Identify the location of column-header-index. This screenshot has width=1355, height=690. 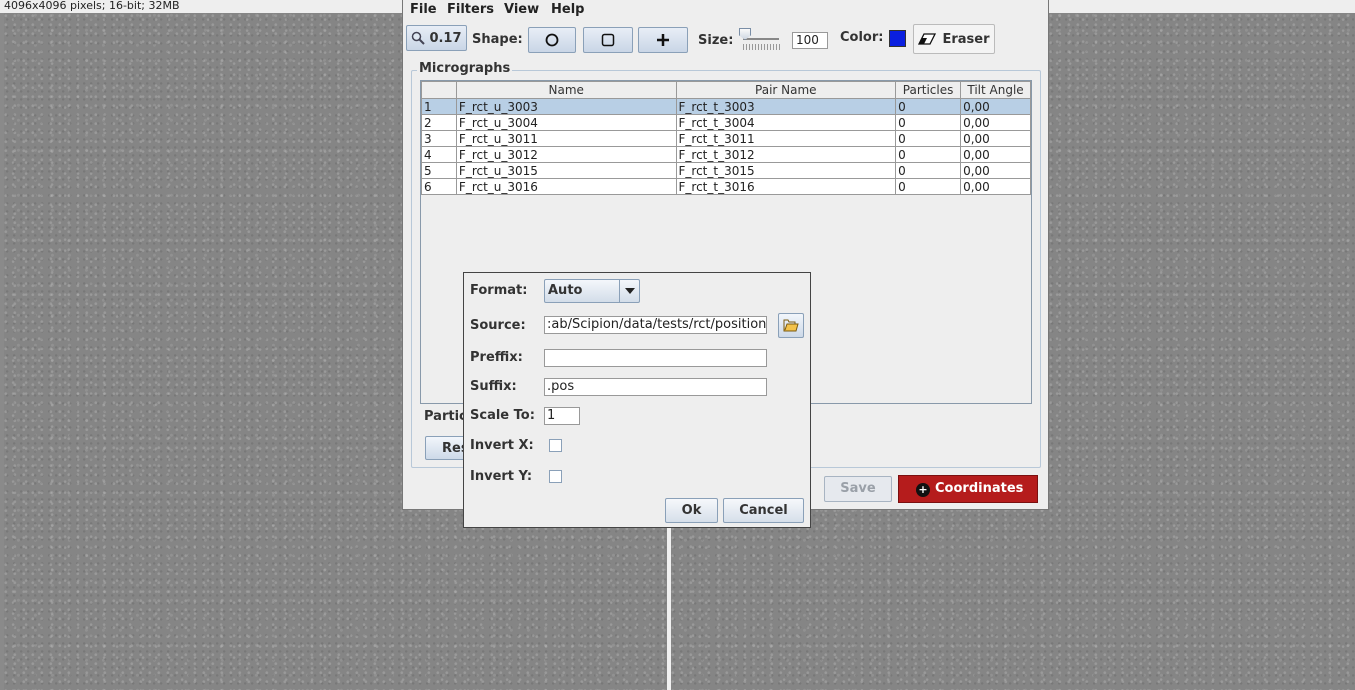
(439, 90).